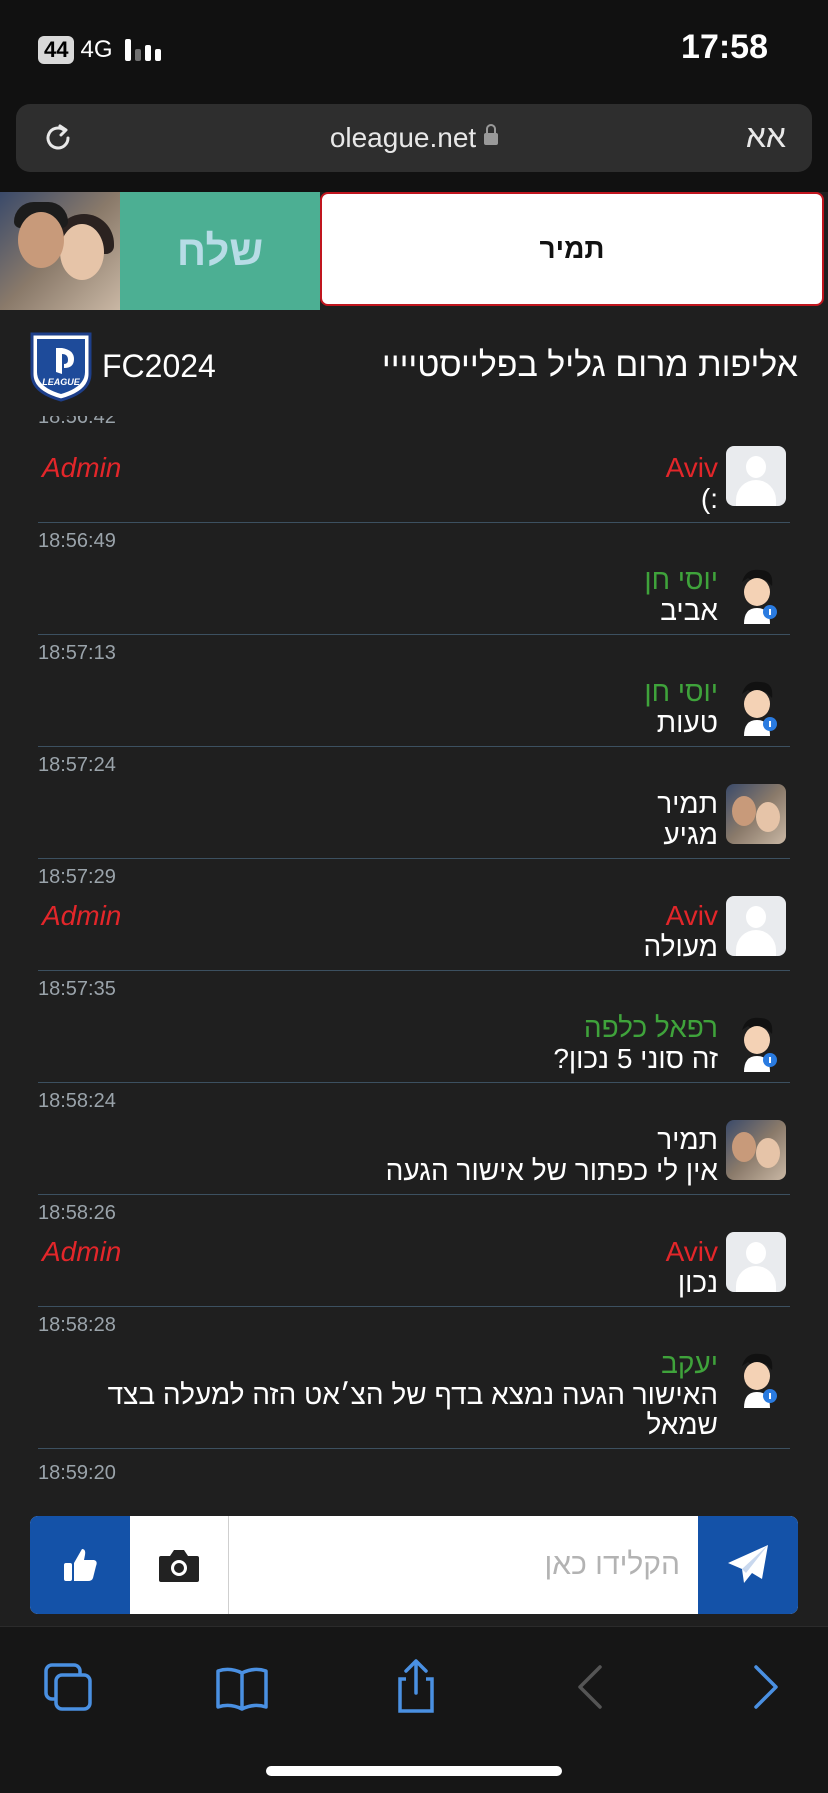 The image size is (828, 1793). I want to click on message-timestamp: 18:58:26, so click(77, 1213).